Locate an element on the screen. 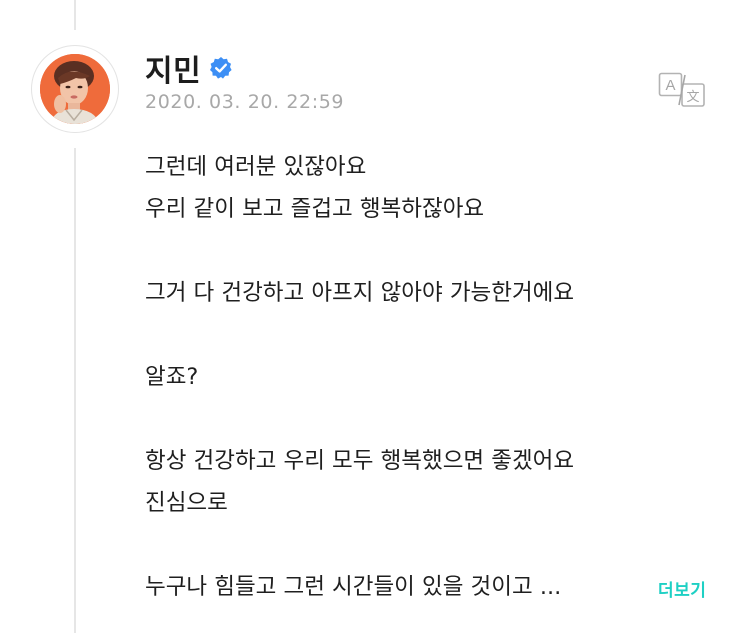  thread-line-top is located at coordinates (75, 15).